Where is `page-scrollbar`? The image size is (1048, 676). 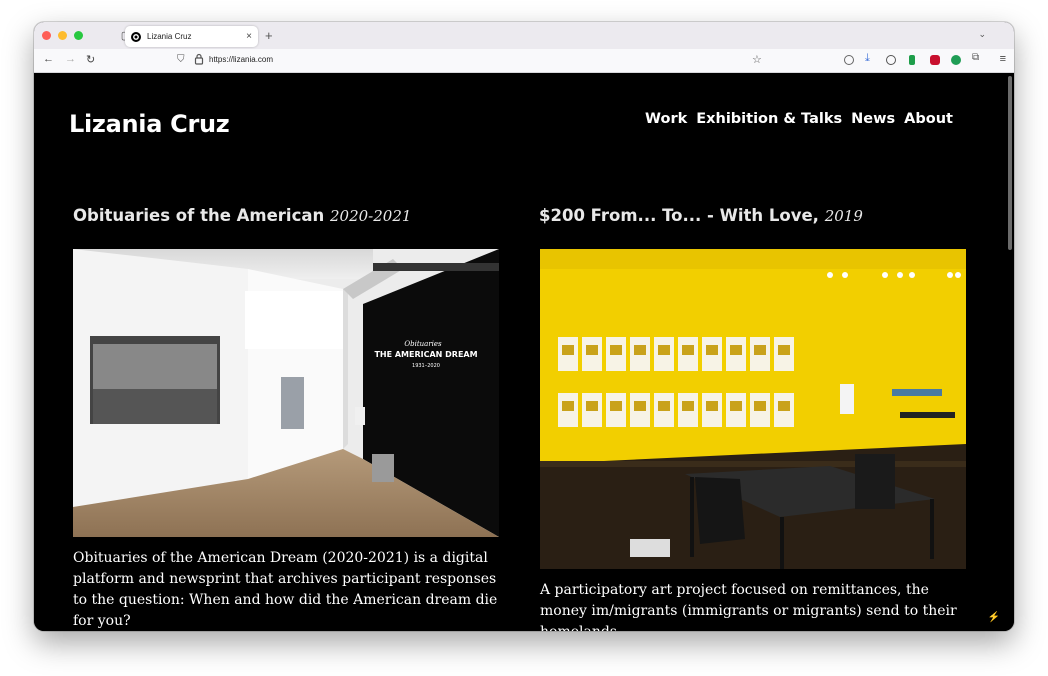
page-scrollbar is located at coordinates (1010, 163).